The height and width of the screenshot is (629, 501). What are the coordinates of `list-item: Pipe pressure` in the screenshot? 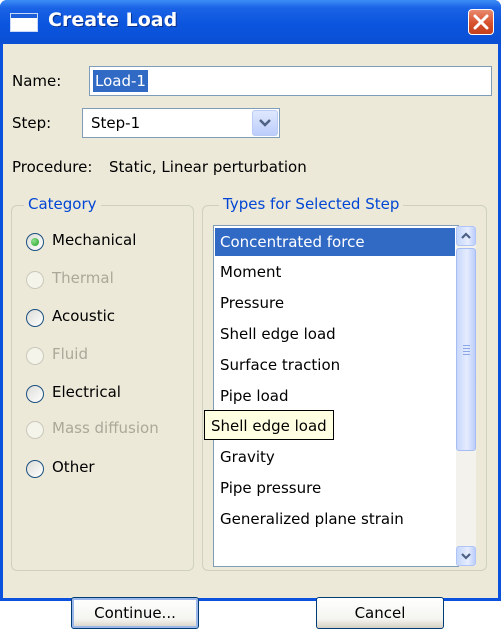 It's located at (335, 488).